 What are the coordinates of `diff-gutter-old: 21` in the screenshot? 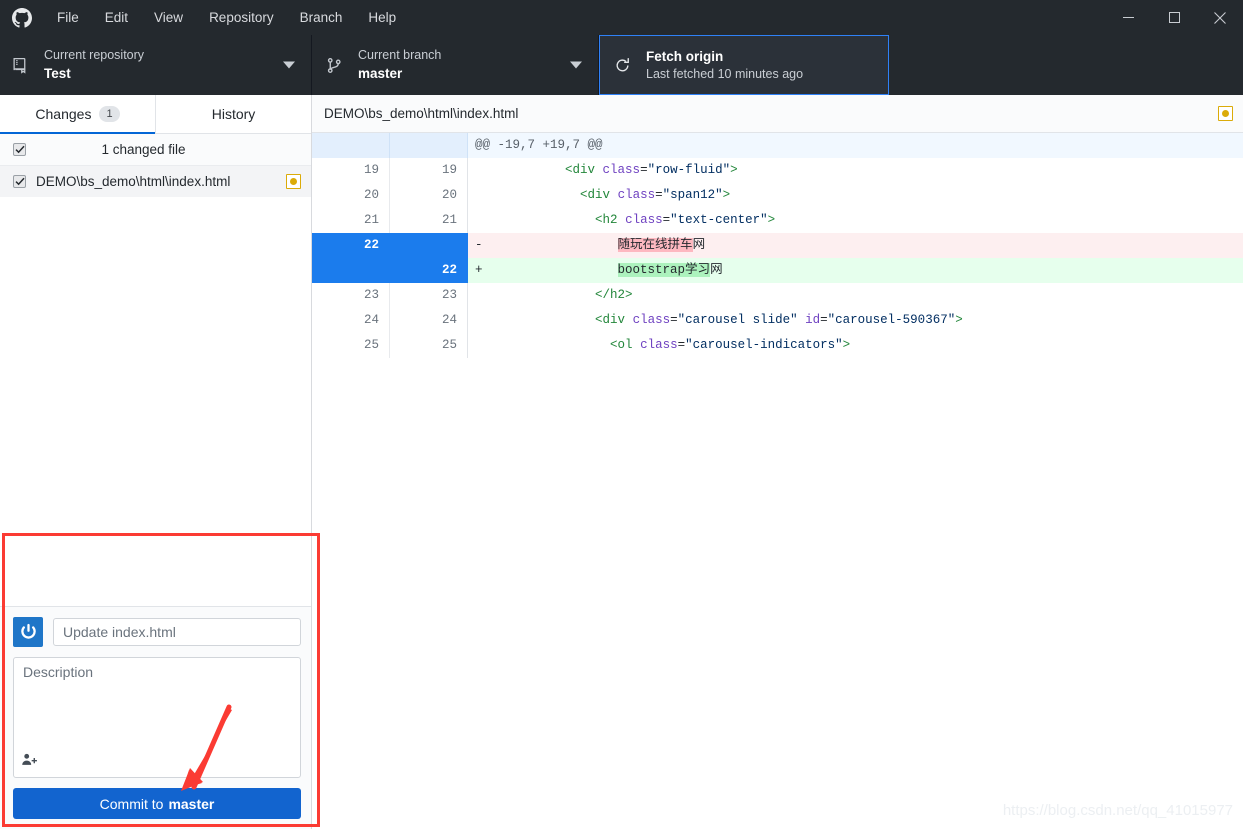 It's located at (351, 220).